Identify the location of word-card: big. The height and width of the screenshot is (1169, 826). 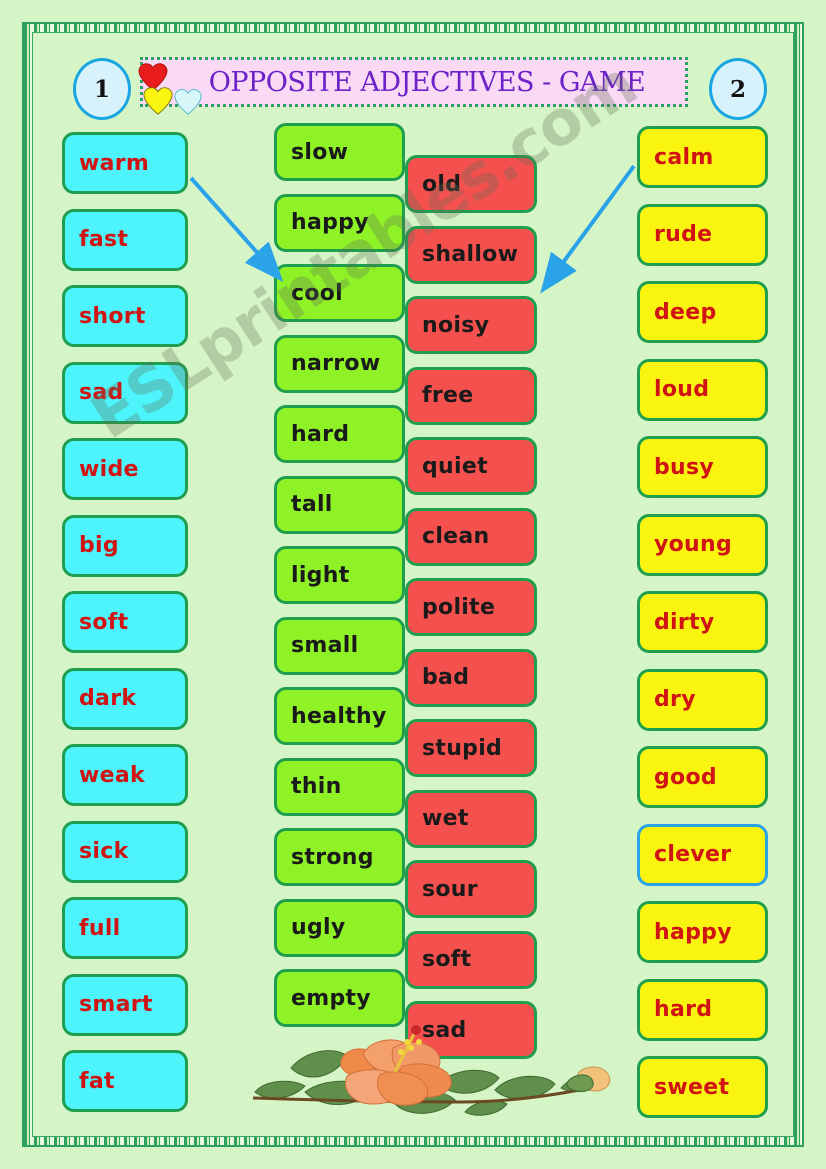
(125, 545).